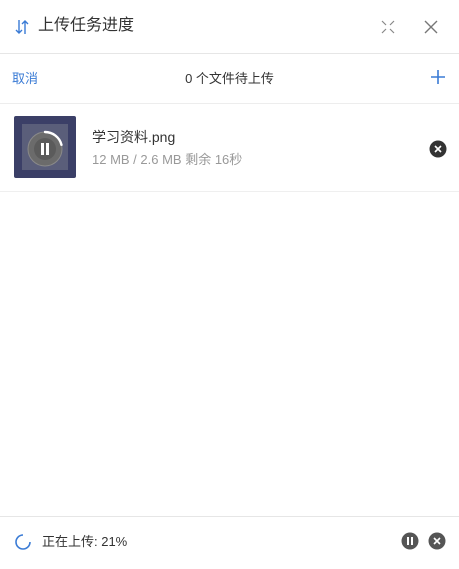 The width and height of the screenshot is (459, 569). I want to click on title-bar: 上传任务进度, so click(229, 27).